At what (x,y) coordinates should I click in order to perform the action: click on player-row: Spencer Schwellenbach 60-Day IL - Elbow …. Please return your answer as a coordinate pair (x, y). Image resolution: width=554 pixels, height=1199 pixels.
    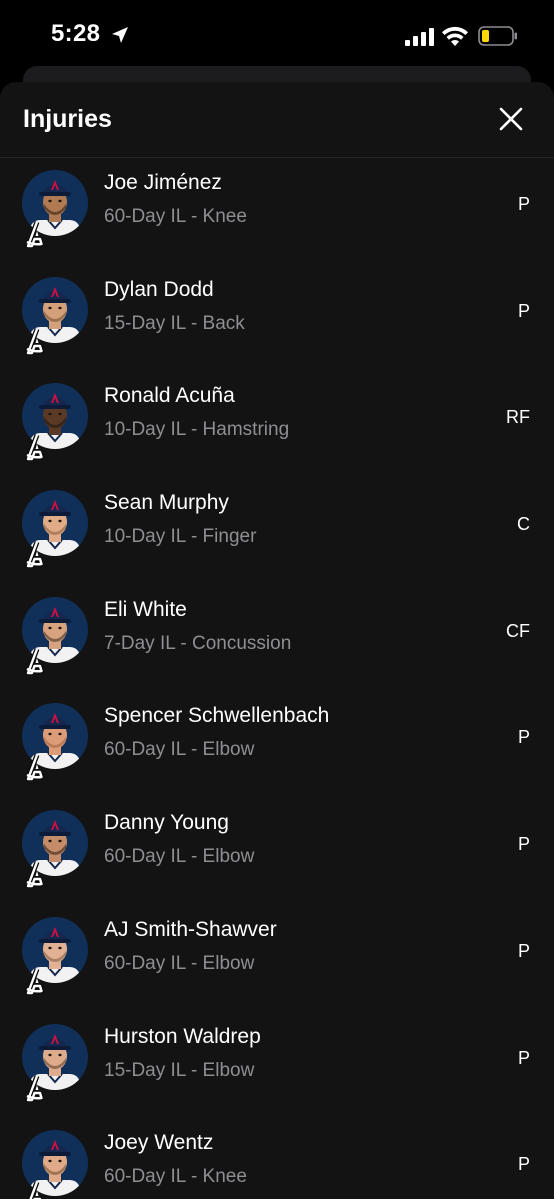
    Looking at the image, I should click on (277, 744).